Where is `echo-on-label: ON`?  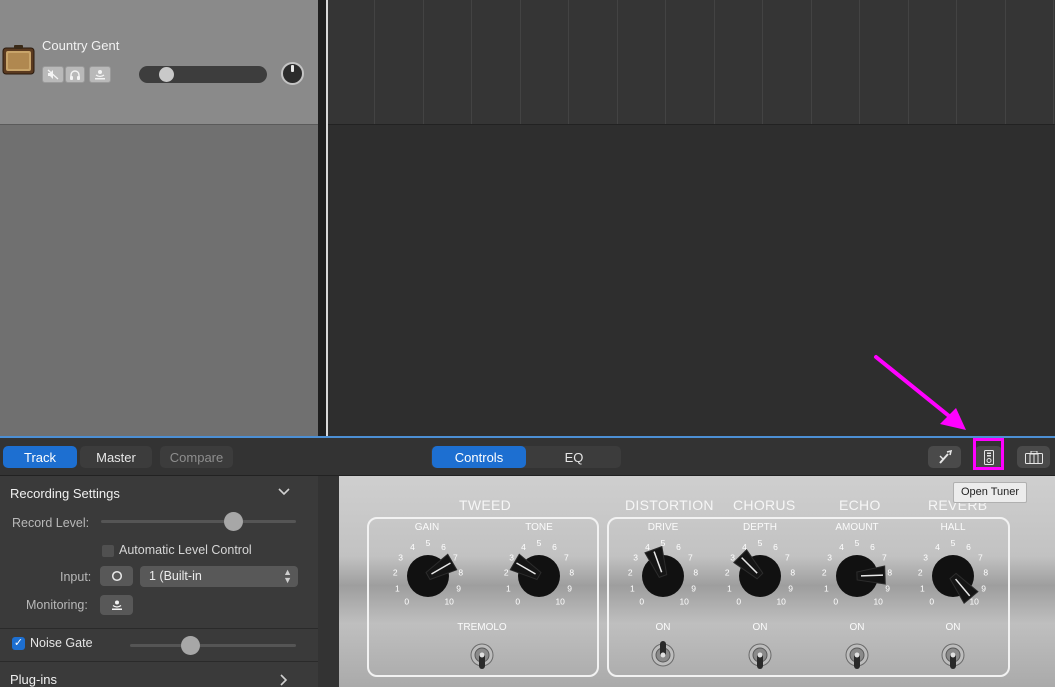
echo-on-label: ON is located at coordinates (857, 627).